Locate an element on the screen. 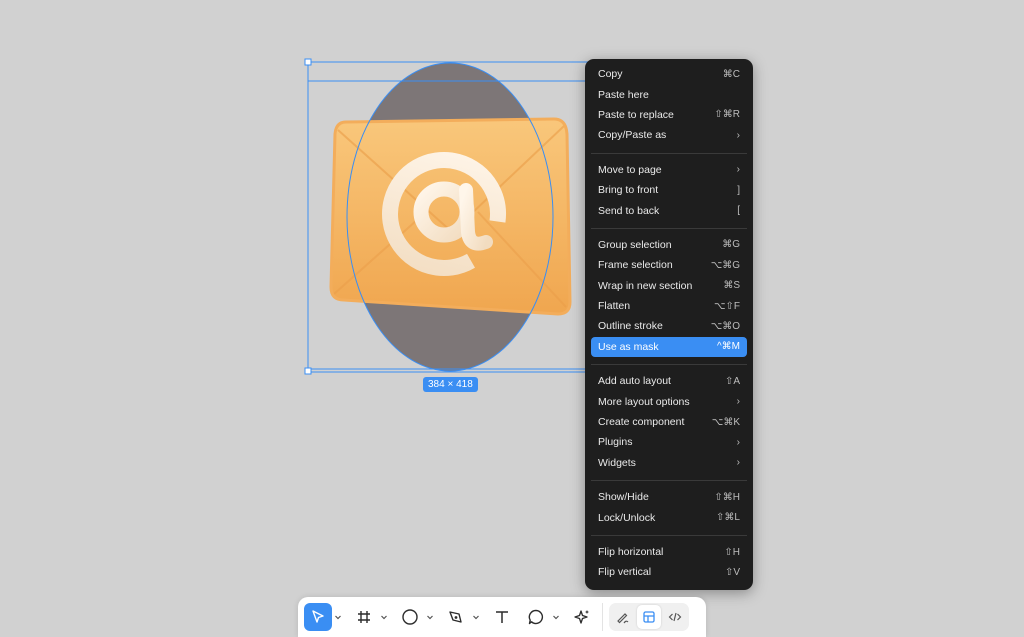 This screenshot has width=1024, height=637. comment-tool-button is located at coordinates (536, 617).